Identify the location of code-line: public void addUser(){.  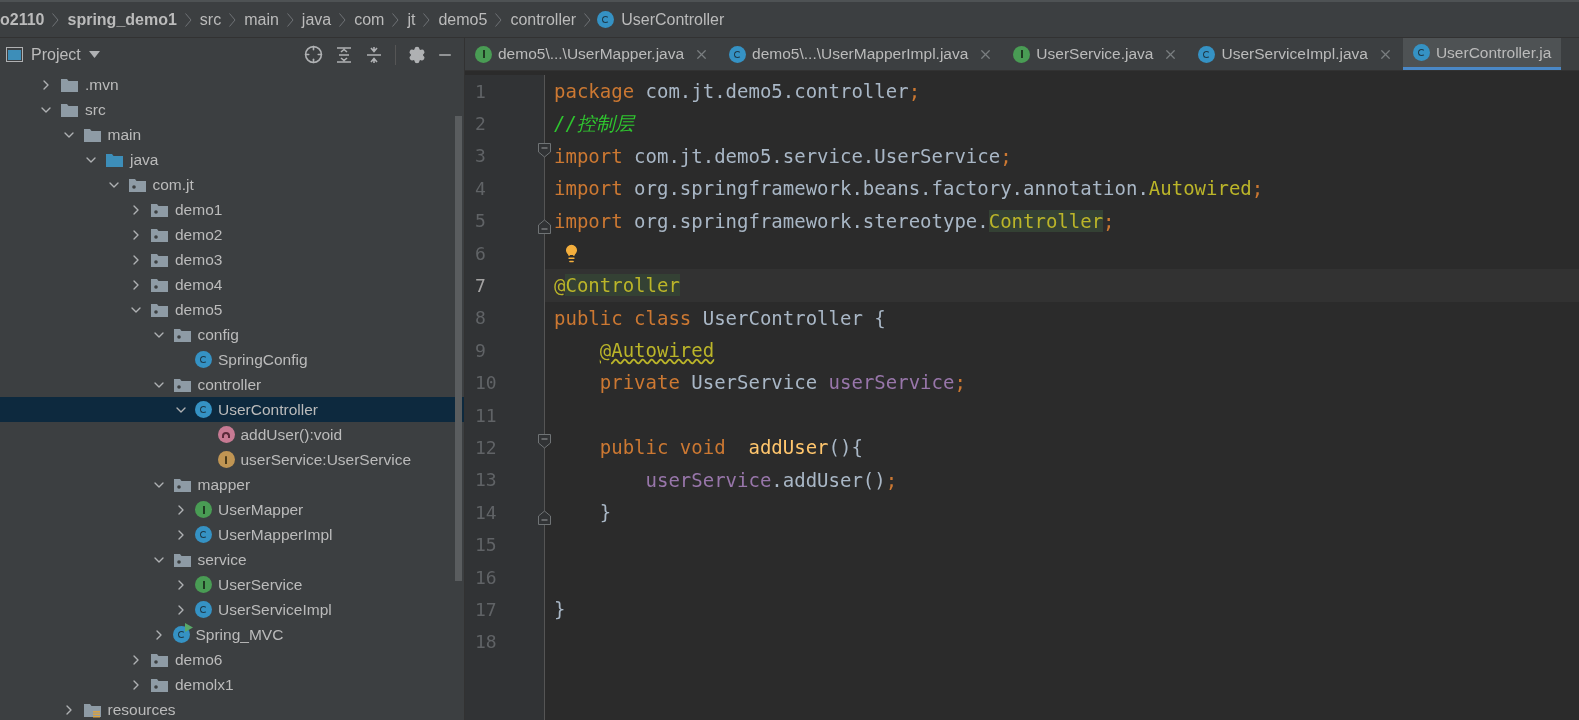
(730, 448).